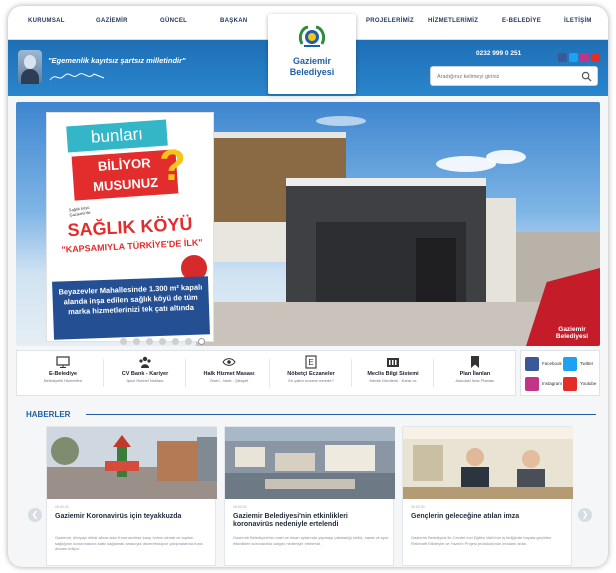  Describe the element at coordinates (341, 414) in the screenshot. I see `news-heading-line` at that location.